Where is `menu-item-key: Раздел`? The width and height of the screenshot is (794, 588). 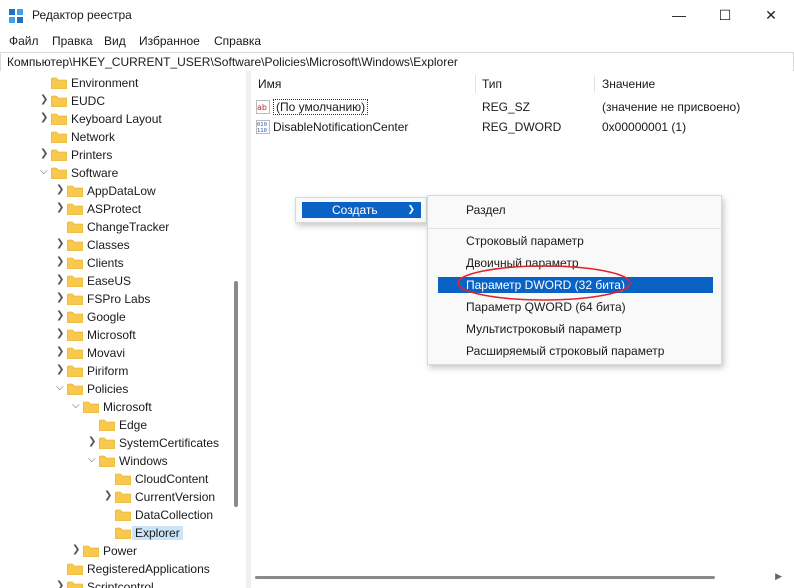 menu-item-key: Раздел is located at coordinates (575, 210).